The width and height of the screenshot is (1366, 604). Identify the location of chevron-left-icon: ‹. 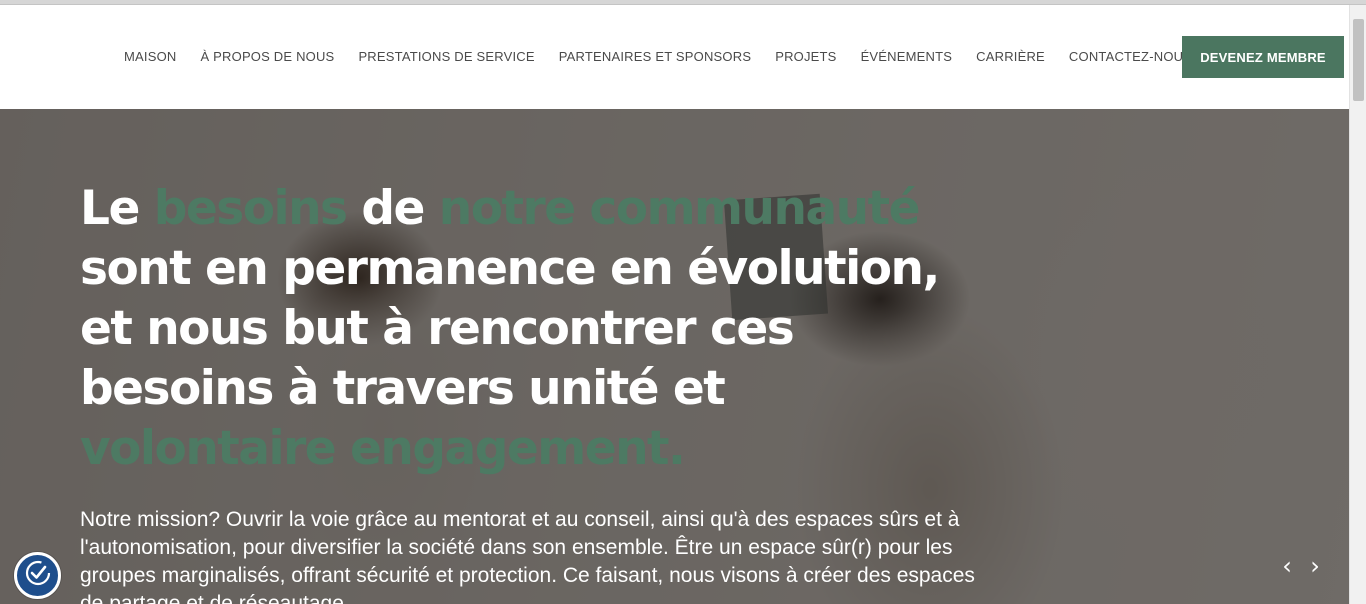
(1287, 566).